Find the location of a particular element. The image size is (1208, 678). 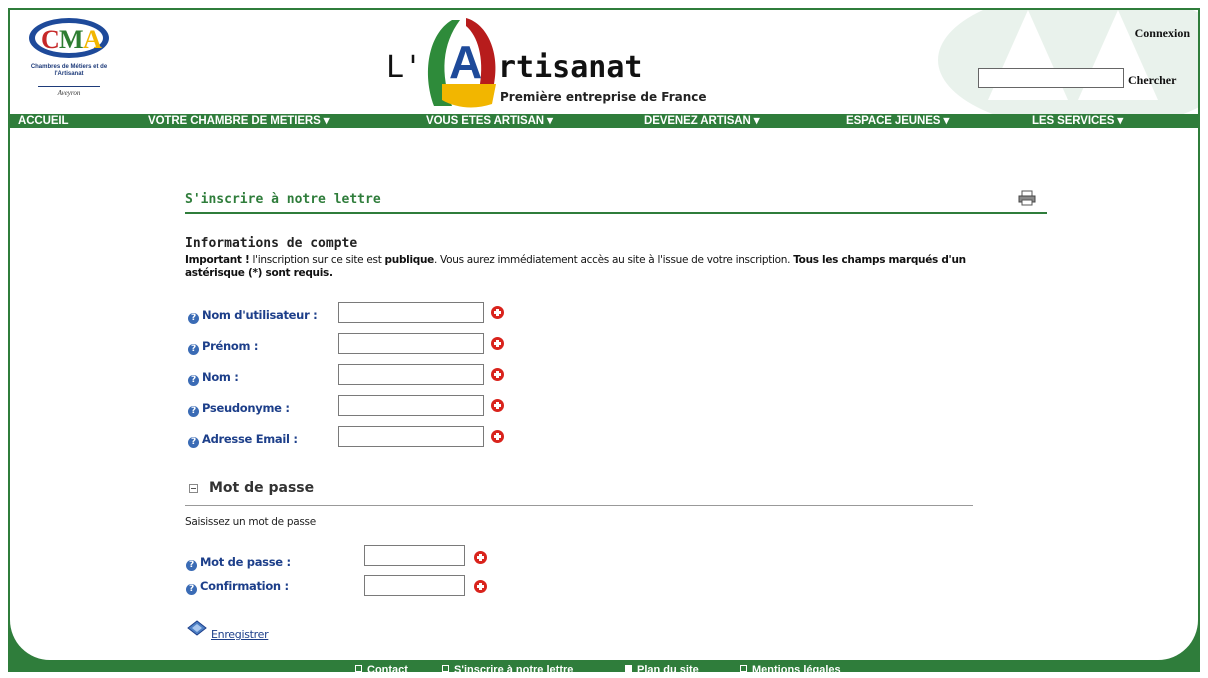

save-button: Enregistrer is located at coordinates (240, 634).